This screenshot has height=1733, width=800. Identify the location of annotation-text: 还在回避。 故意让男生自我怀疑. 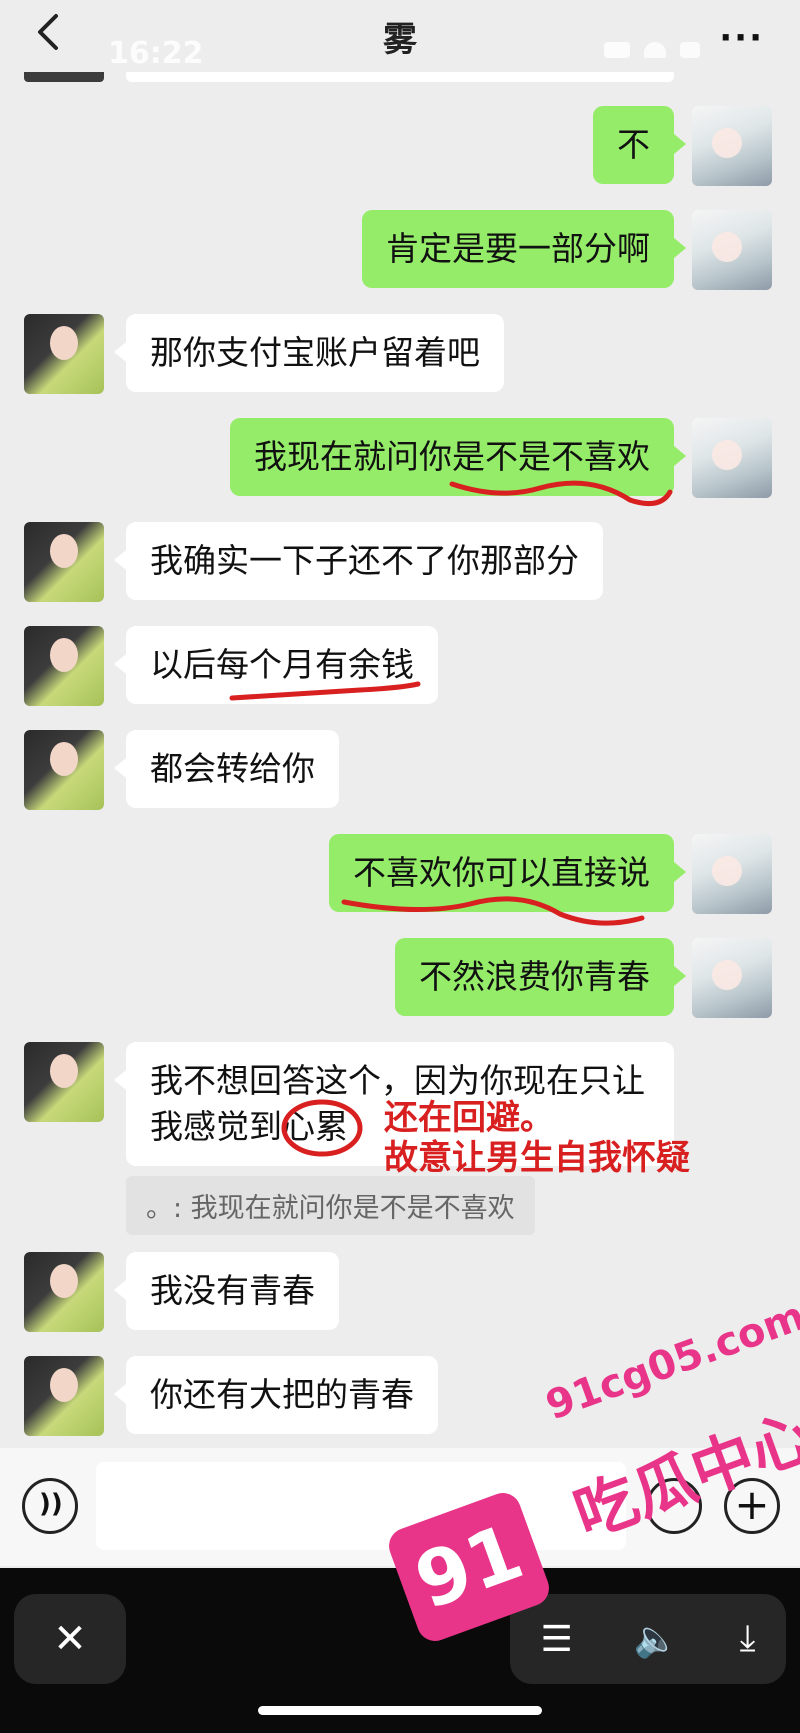
(537, 1138).